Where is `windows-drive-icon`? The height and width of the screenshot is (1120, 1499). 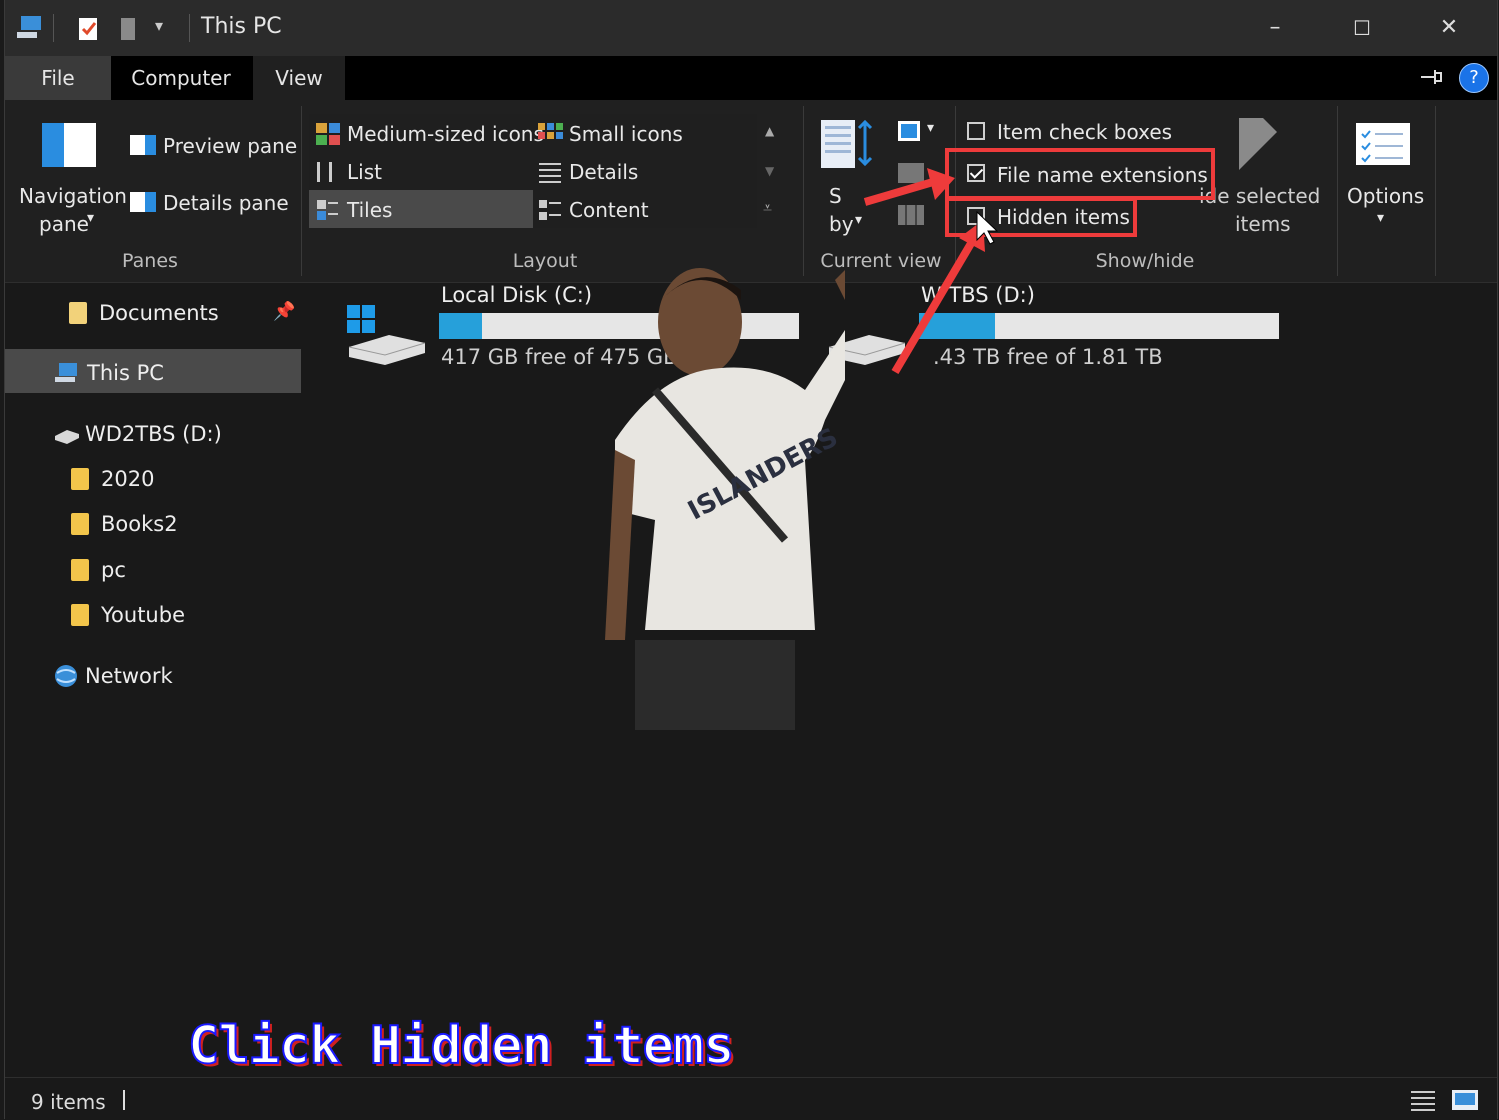 windows-drive-icon is located at coordinates (386, 335).